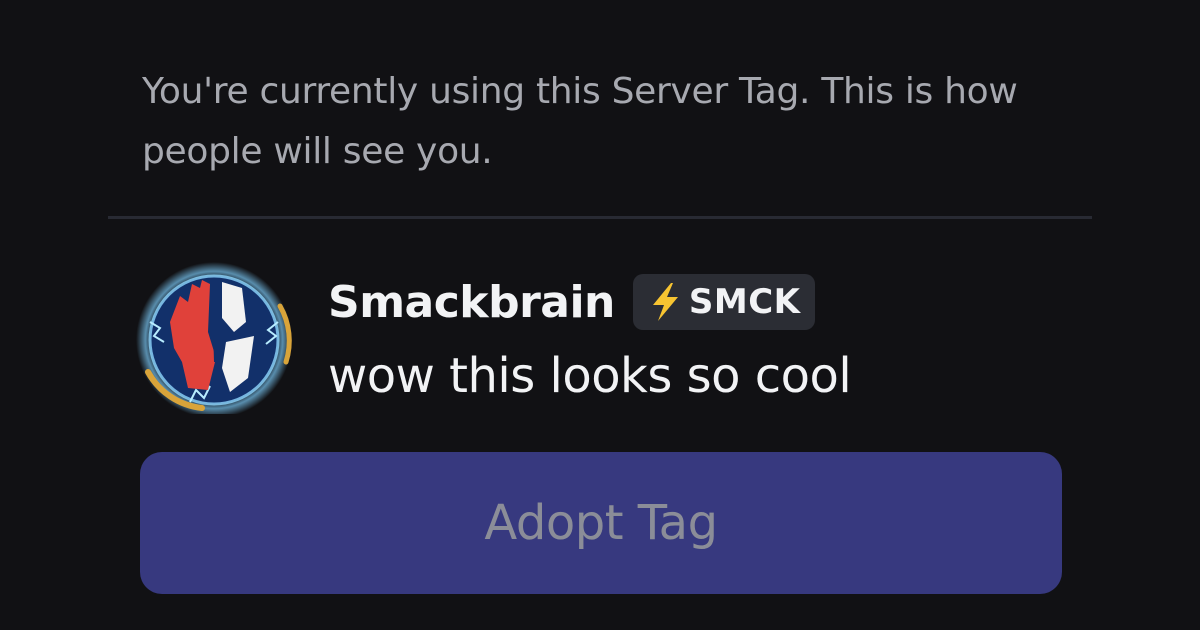 Image resolution: width=1200 pixels, height=630 pixels. Describe the element at coordinates (590, 376) in the screenshot. I see `message-content: wow this looks so cool` at that location.